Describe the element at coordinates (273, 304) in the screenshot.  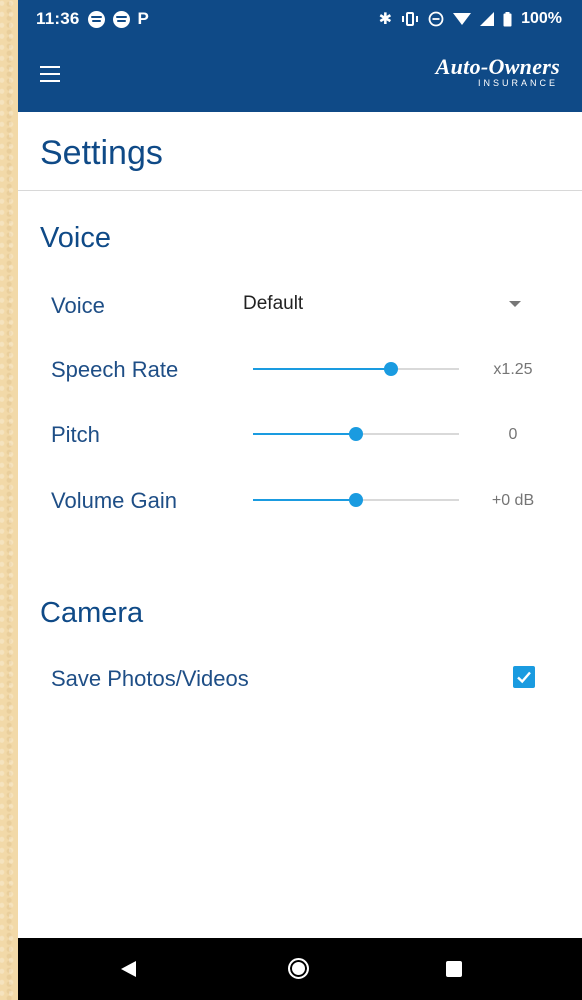
I see `voice-dropdown-value: Default` at that location.